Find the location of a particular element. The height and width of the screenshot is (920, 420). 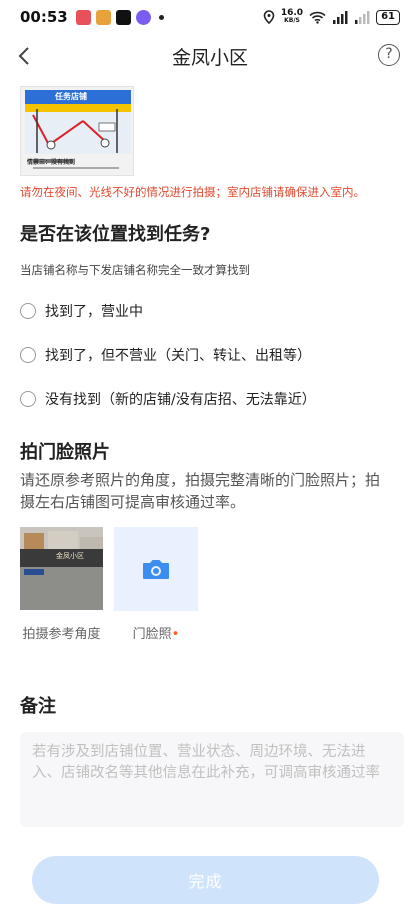

camera-icon is located at coordinates (156, 569).